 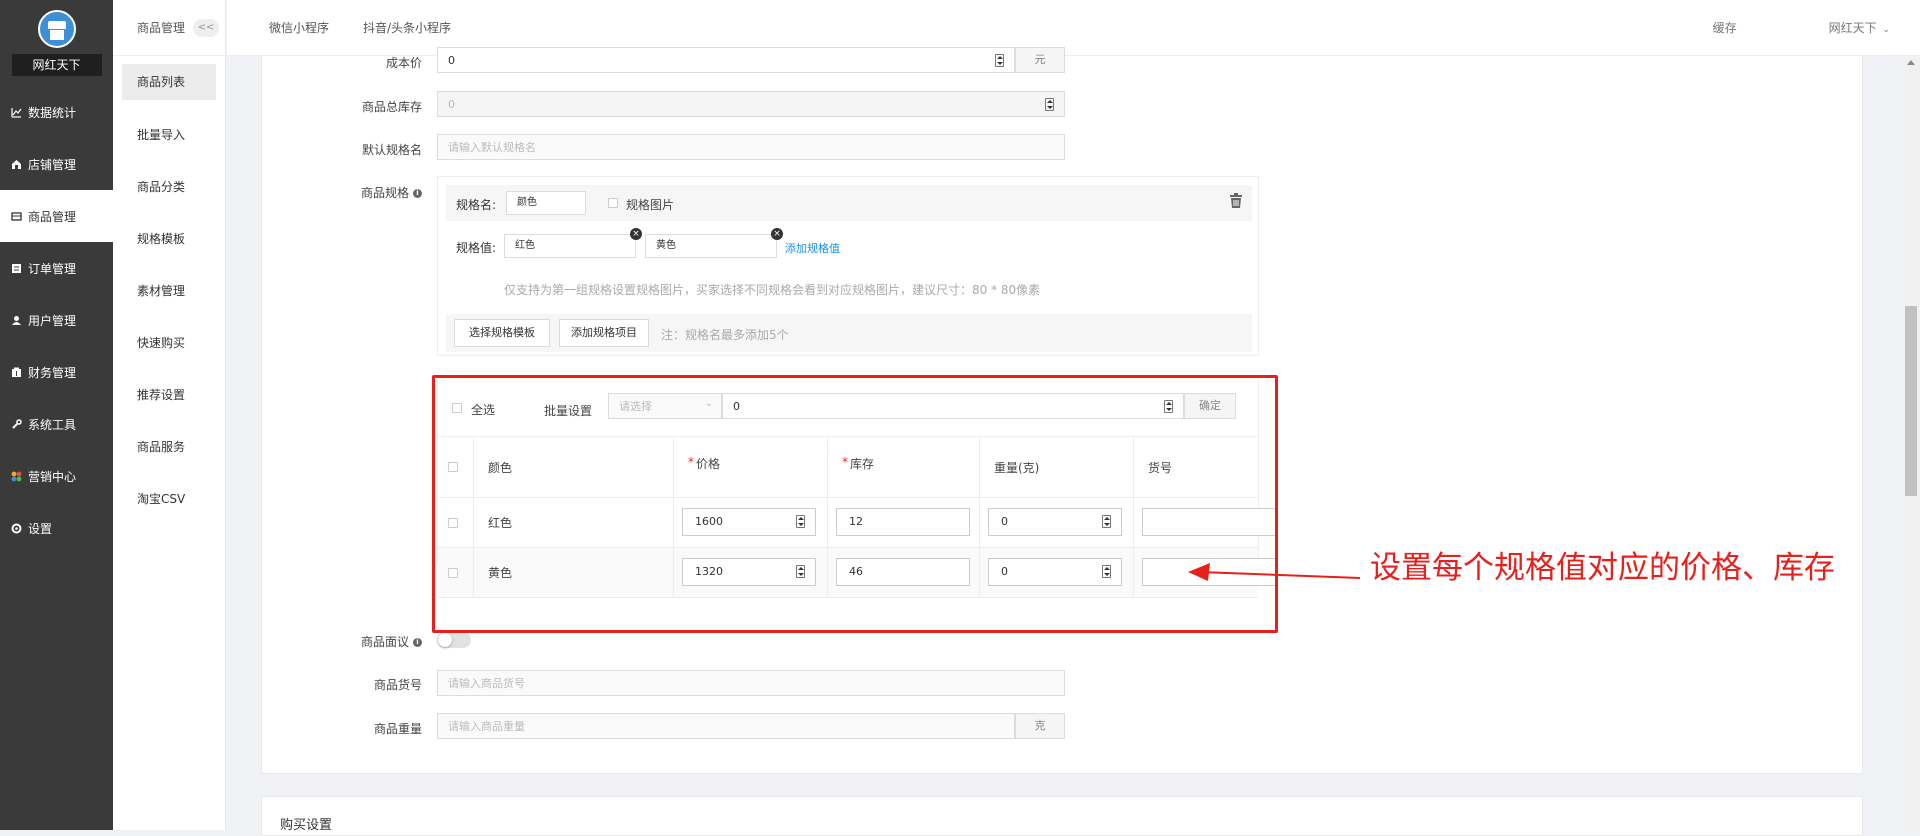 What do you see at coordinates (161, 134) in the screenshot?
I see `subnav-item-label: 批量导入` at bounding box center [161, 134].